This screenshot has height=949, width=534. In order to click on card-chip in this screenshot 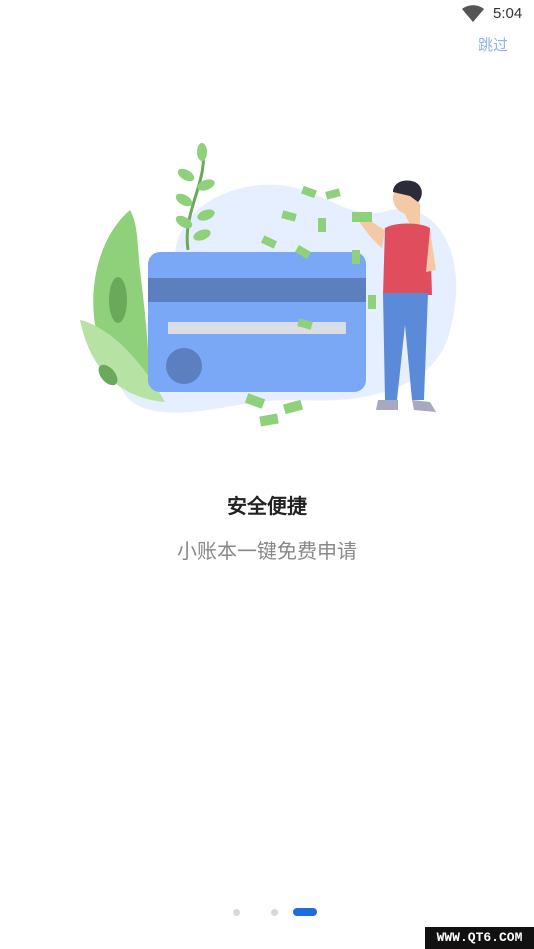, I will do `click(184, 366)`.